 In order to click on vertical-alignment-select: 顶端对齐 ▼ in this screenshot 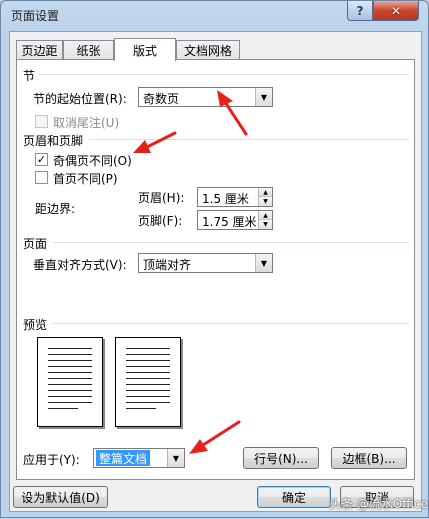, I will do `click(205, 263)`.